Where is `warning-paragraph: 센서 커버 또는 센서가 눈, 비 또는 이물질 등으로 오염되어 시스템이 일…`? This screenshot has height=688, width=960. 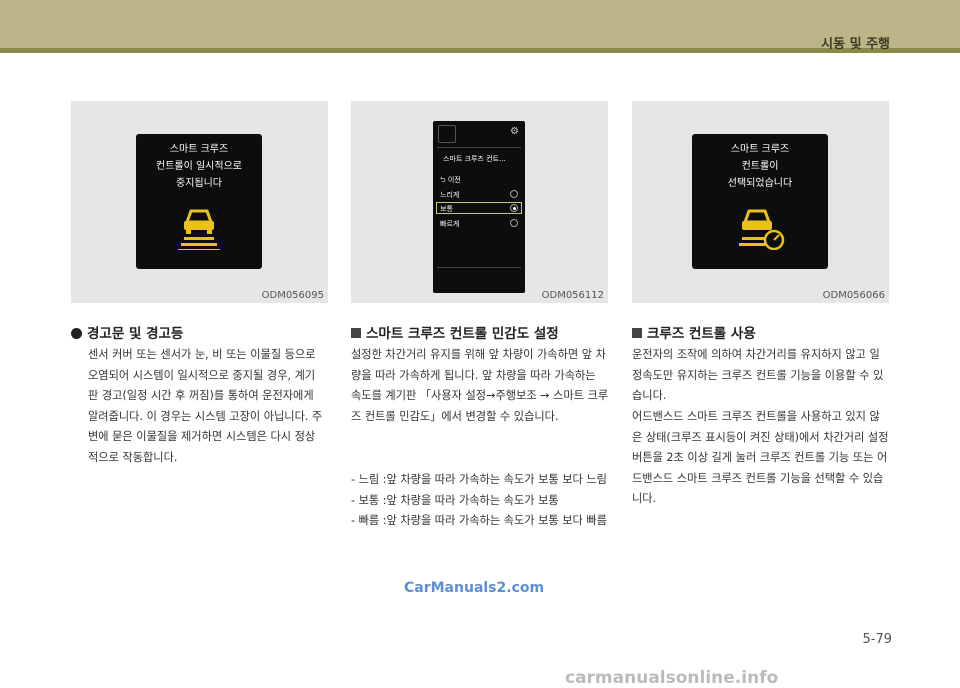
warning-paragraph: 센서 커버 또는 센서가 눈, 비 또는 이물질 등으로 오염되어 시스템이 일… is located at coordinates (205, 406).